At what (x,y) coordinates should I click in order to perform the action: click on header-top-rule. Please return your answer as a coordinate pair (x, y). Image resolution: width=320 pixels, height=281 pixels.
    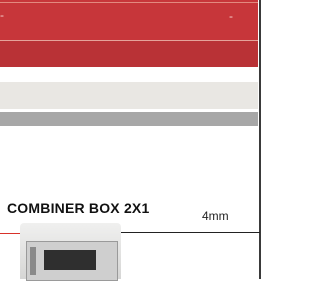
    Looking at the image, I should click on (129, 2).